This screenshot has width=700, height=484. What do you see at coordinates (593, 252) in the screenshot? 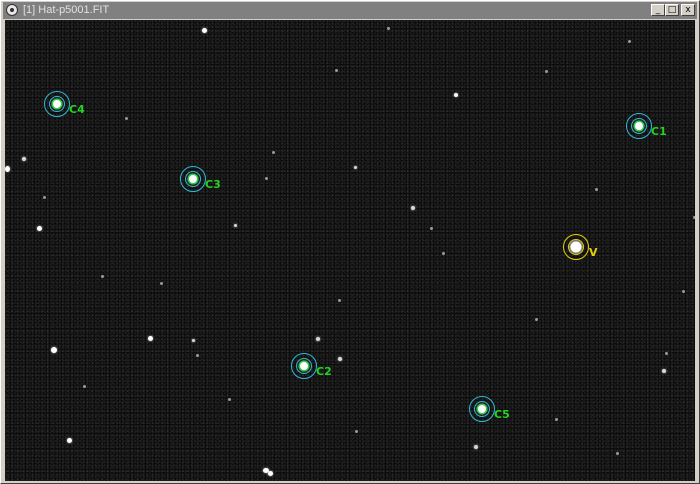
I see `marker-label-v: V` at bounding box center [593, 252].